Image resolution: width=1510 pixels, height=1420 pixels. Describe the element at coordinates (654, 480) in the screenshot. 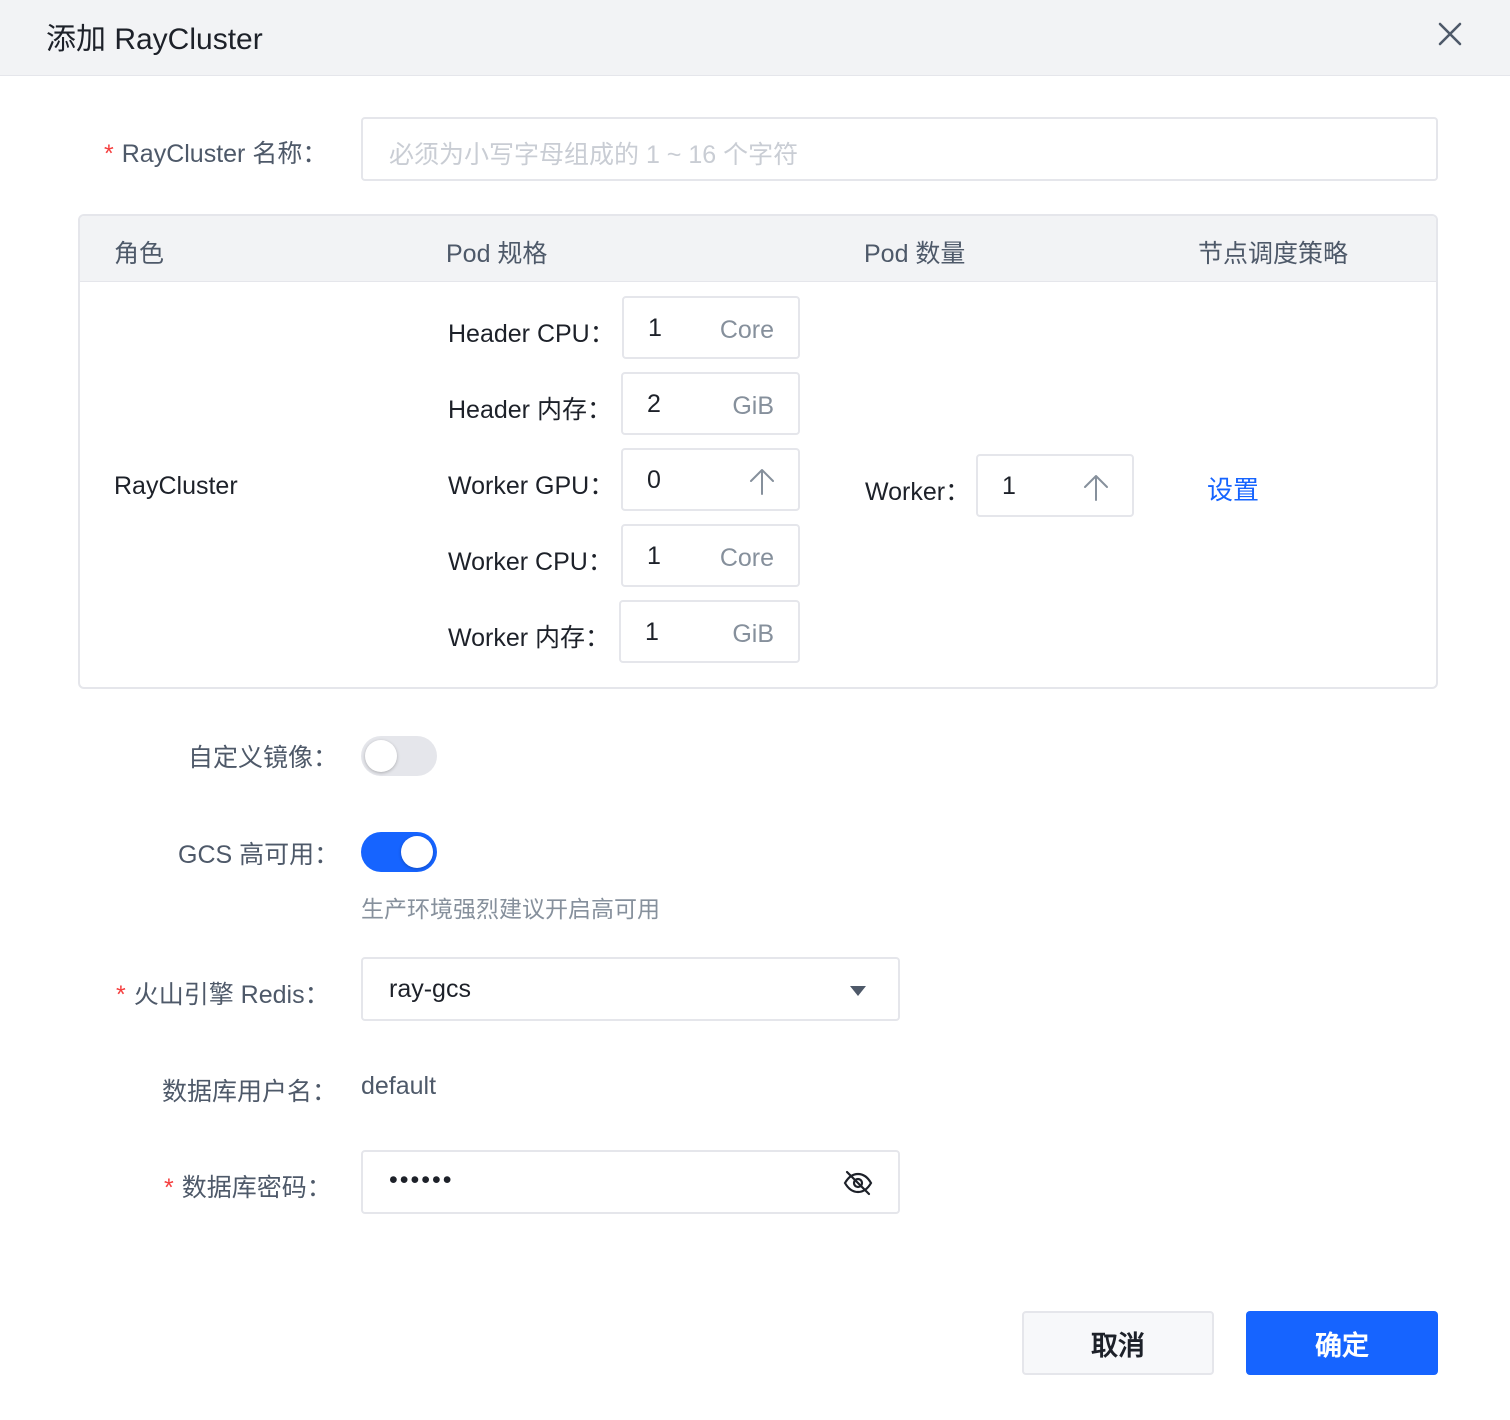

I see `worker-gpu-value: 0` at that location.